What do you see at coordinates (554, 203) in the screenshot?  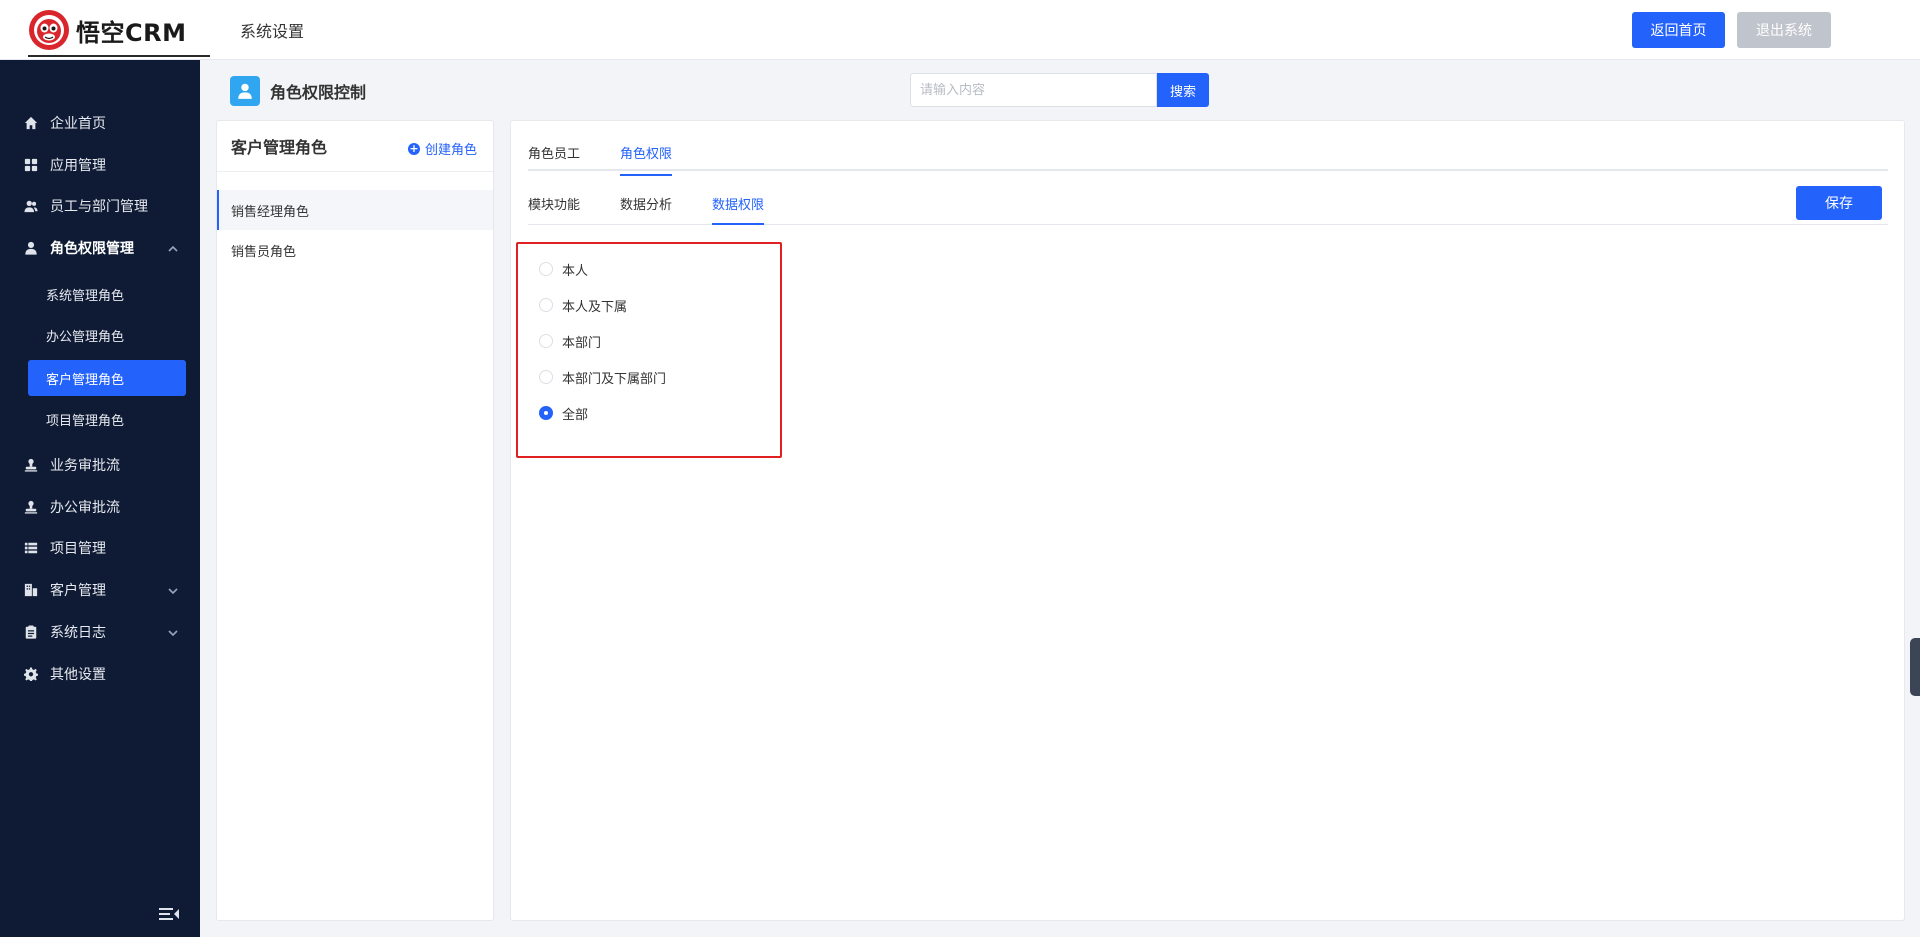 I see `subtab-module-function: 模块功能` at bounding box center [554, 203].